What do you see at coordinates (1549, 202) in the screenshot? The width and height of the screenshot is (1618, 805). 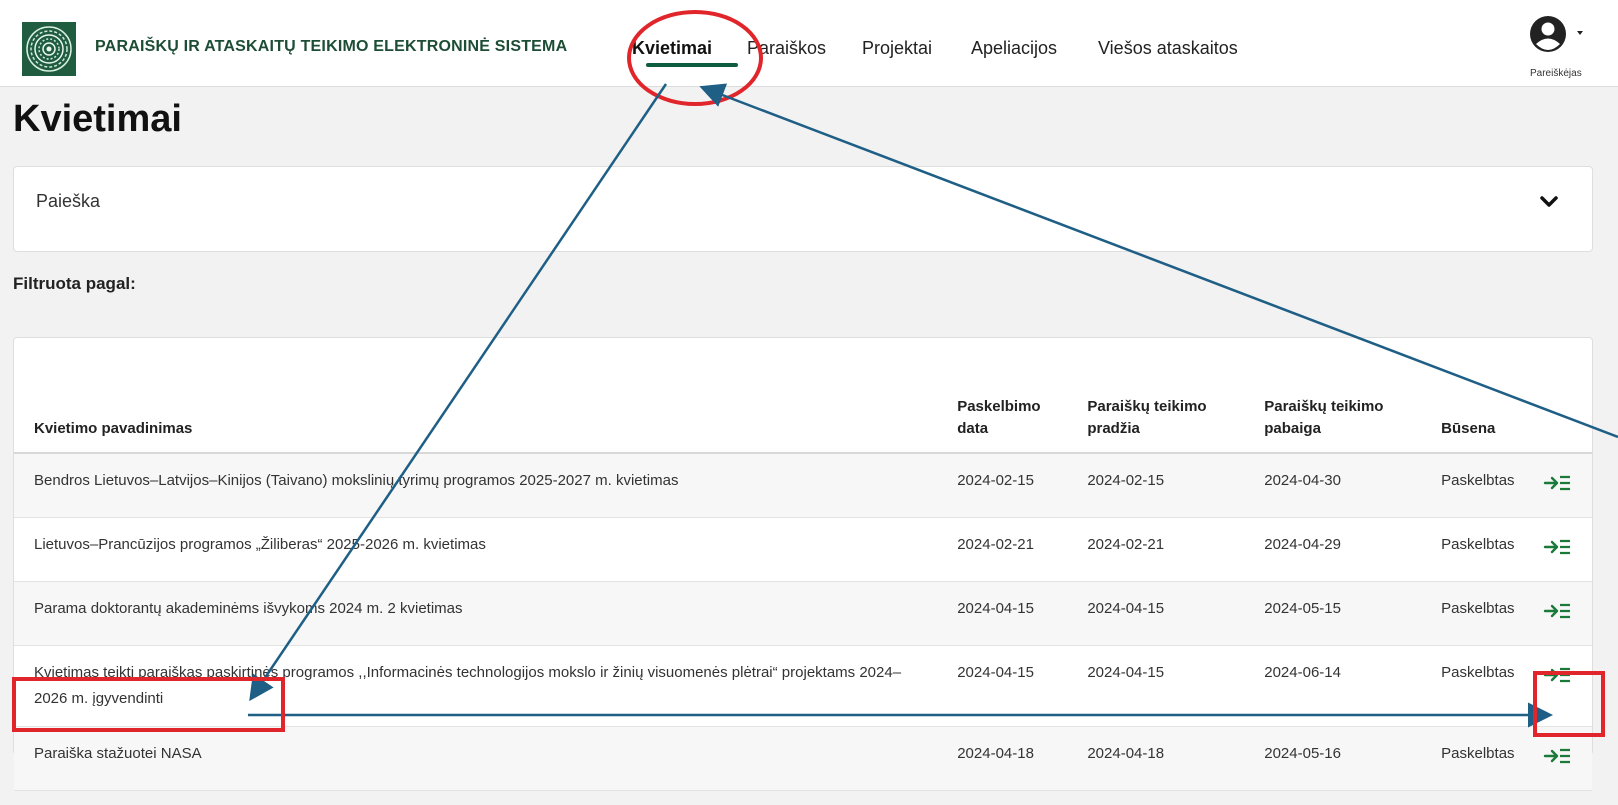 I see `chevron-down-icon` at bounding box center [1549, 202].